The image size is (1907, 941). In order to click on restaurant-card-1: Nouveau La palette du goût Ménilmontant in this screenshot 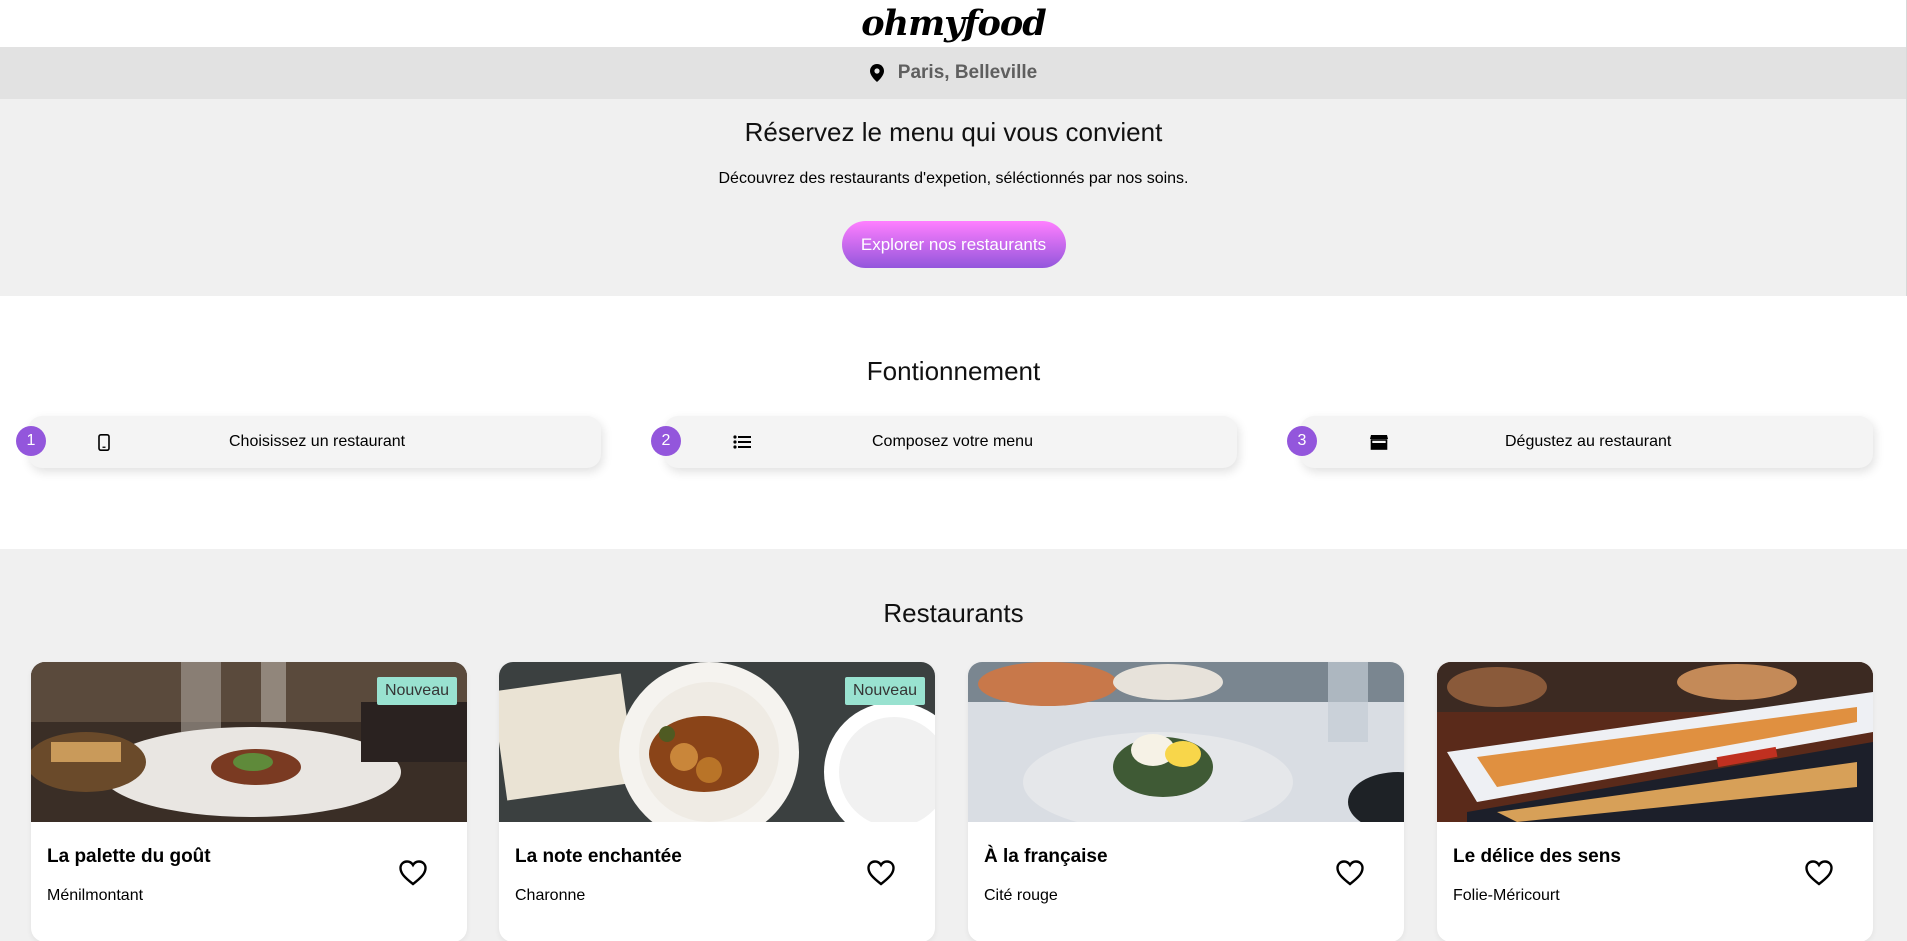, I will do `click(249, 801)`.